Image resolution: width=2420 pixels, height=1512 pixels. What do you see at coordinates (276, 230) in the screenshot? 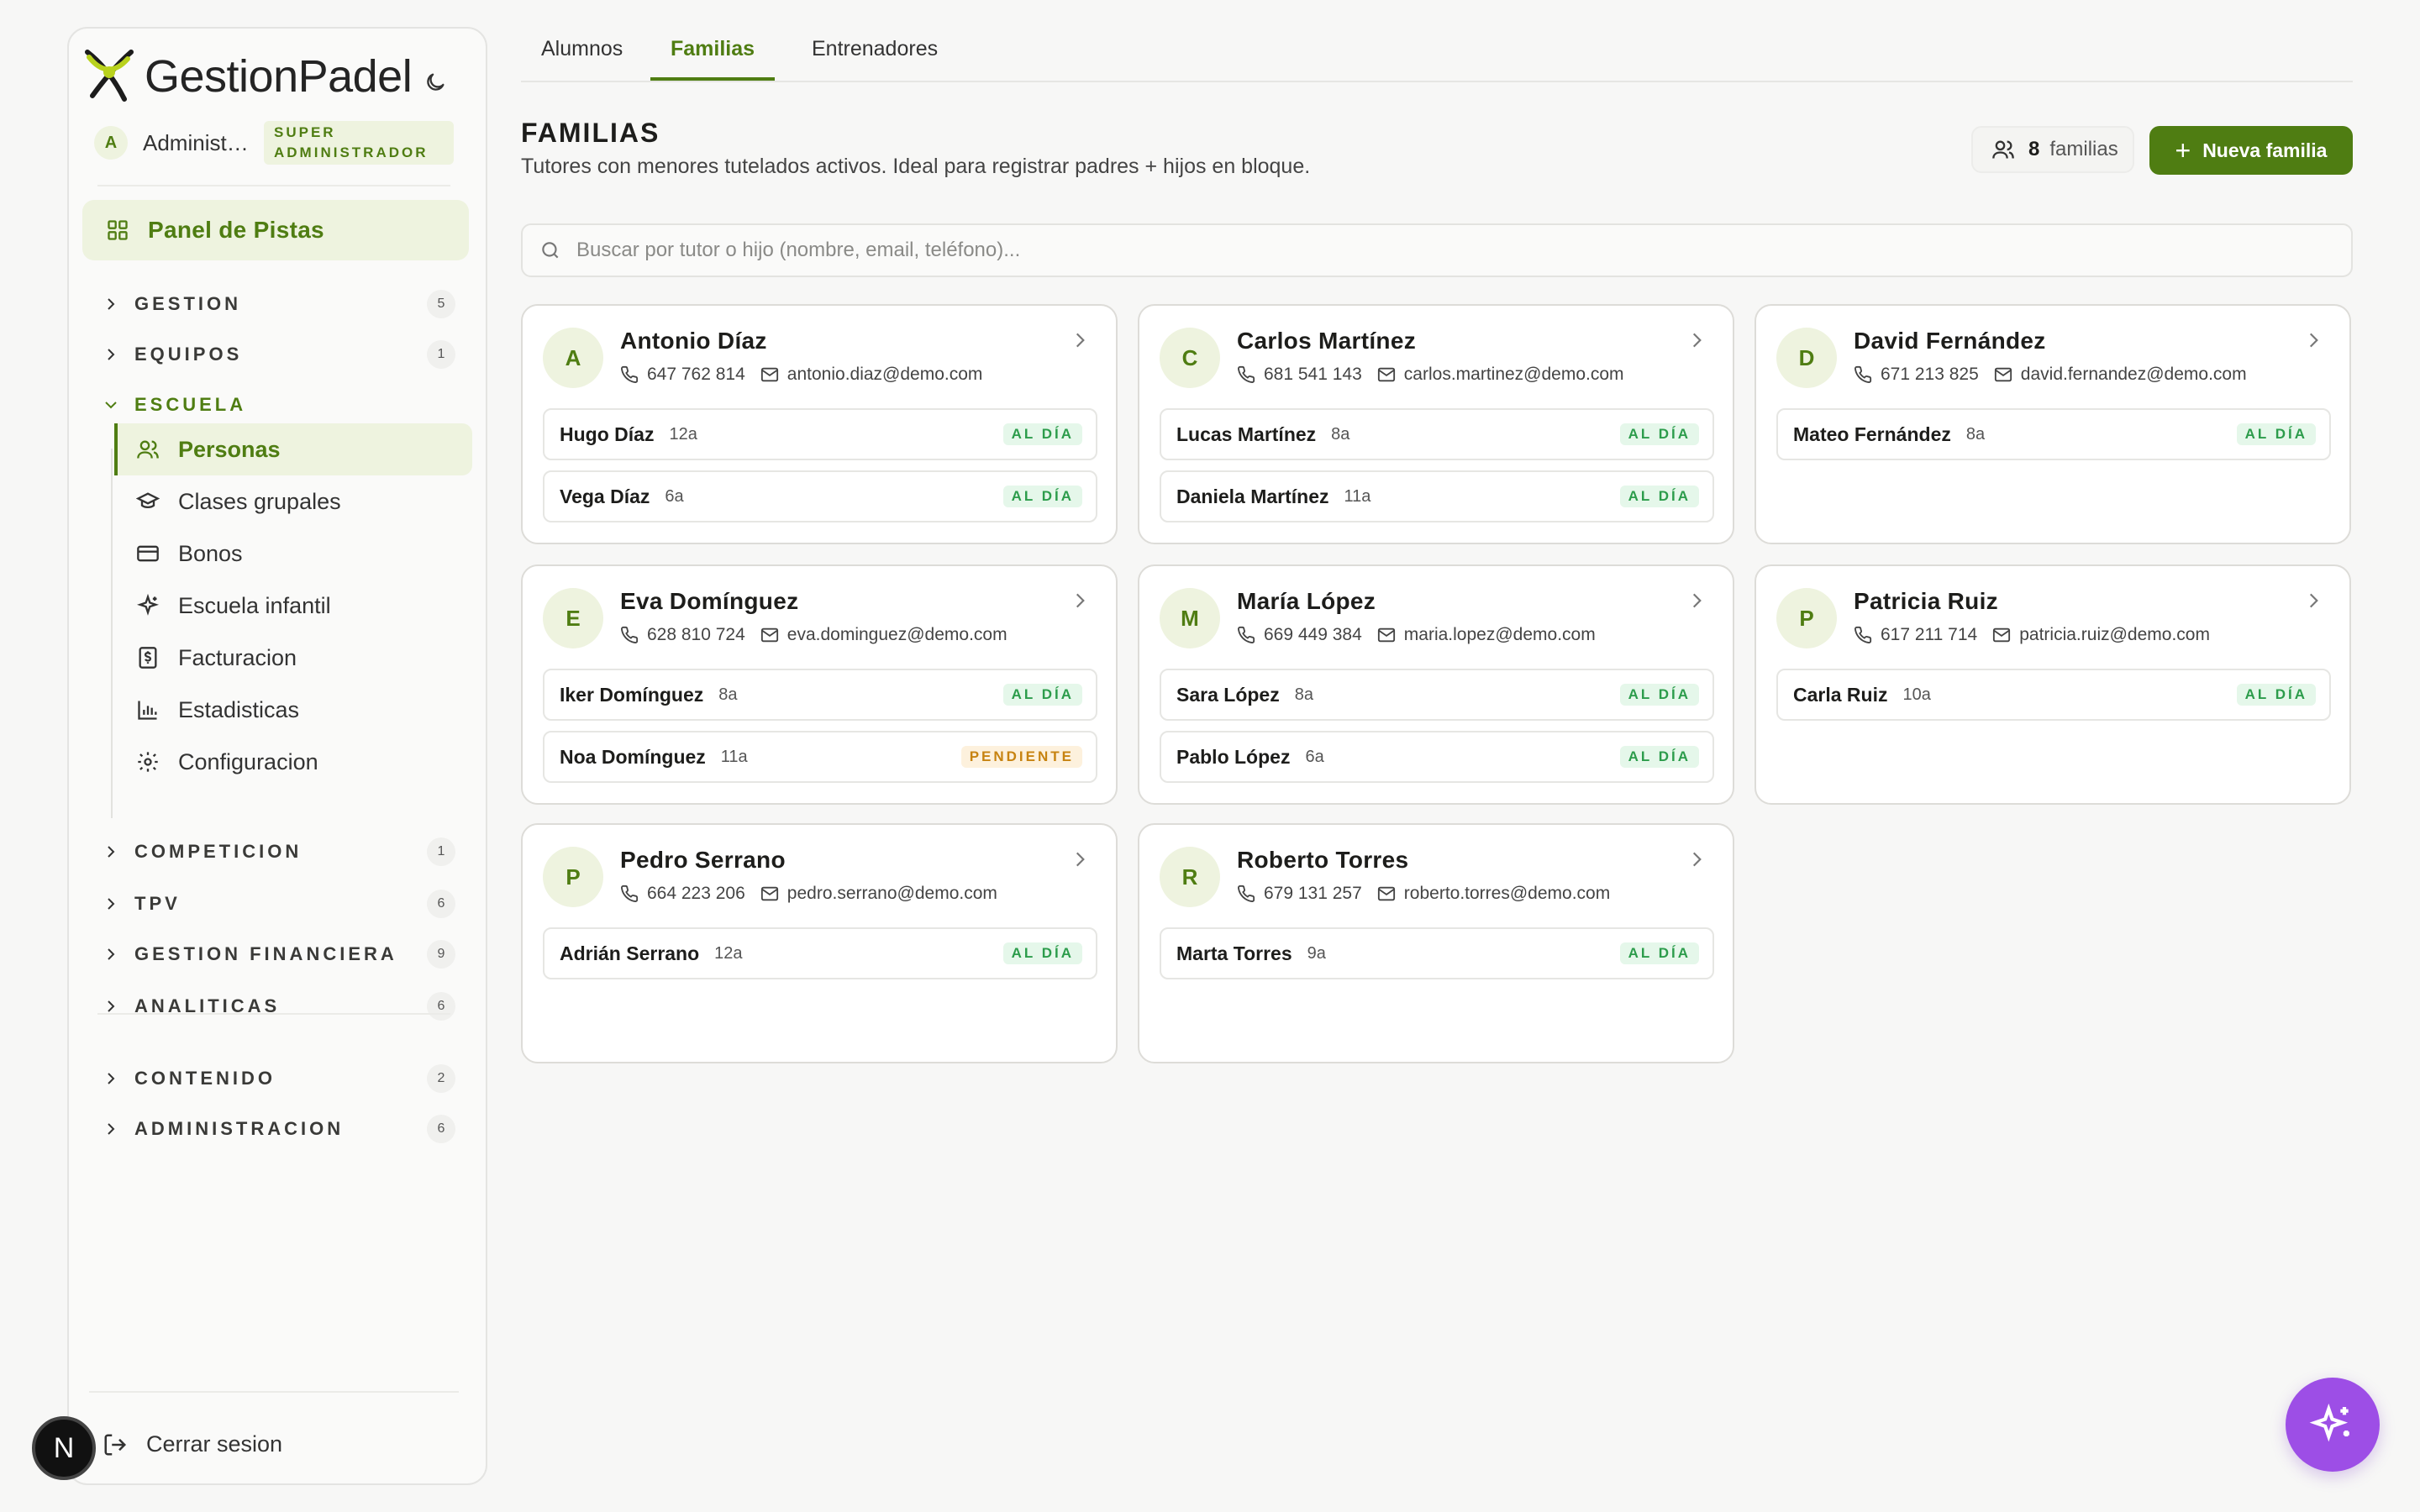
I see `panel-de-pistas-link: Panel de Pistas` at bounding box center [276, 230].